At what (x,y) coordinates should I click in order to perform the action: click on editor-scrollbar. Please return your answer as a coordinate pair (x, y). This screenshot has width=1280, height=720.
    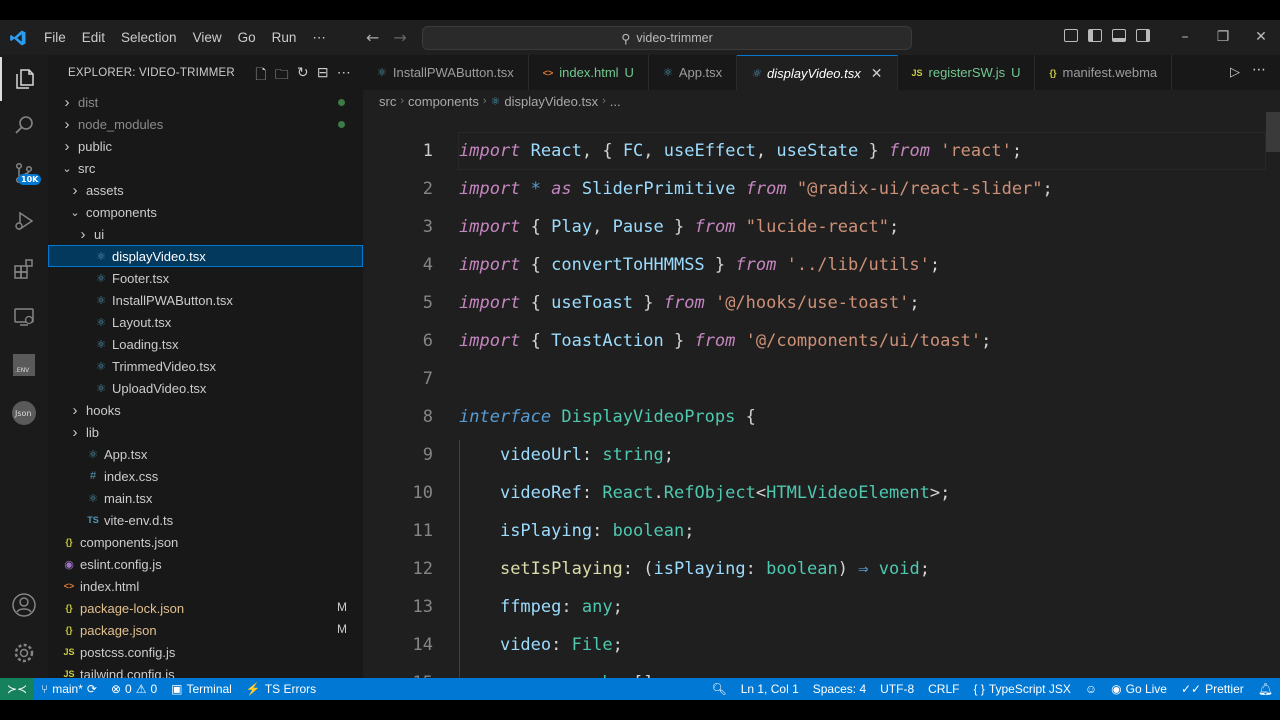
    Looking at the image, I should click on (1273, 132).